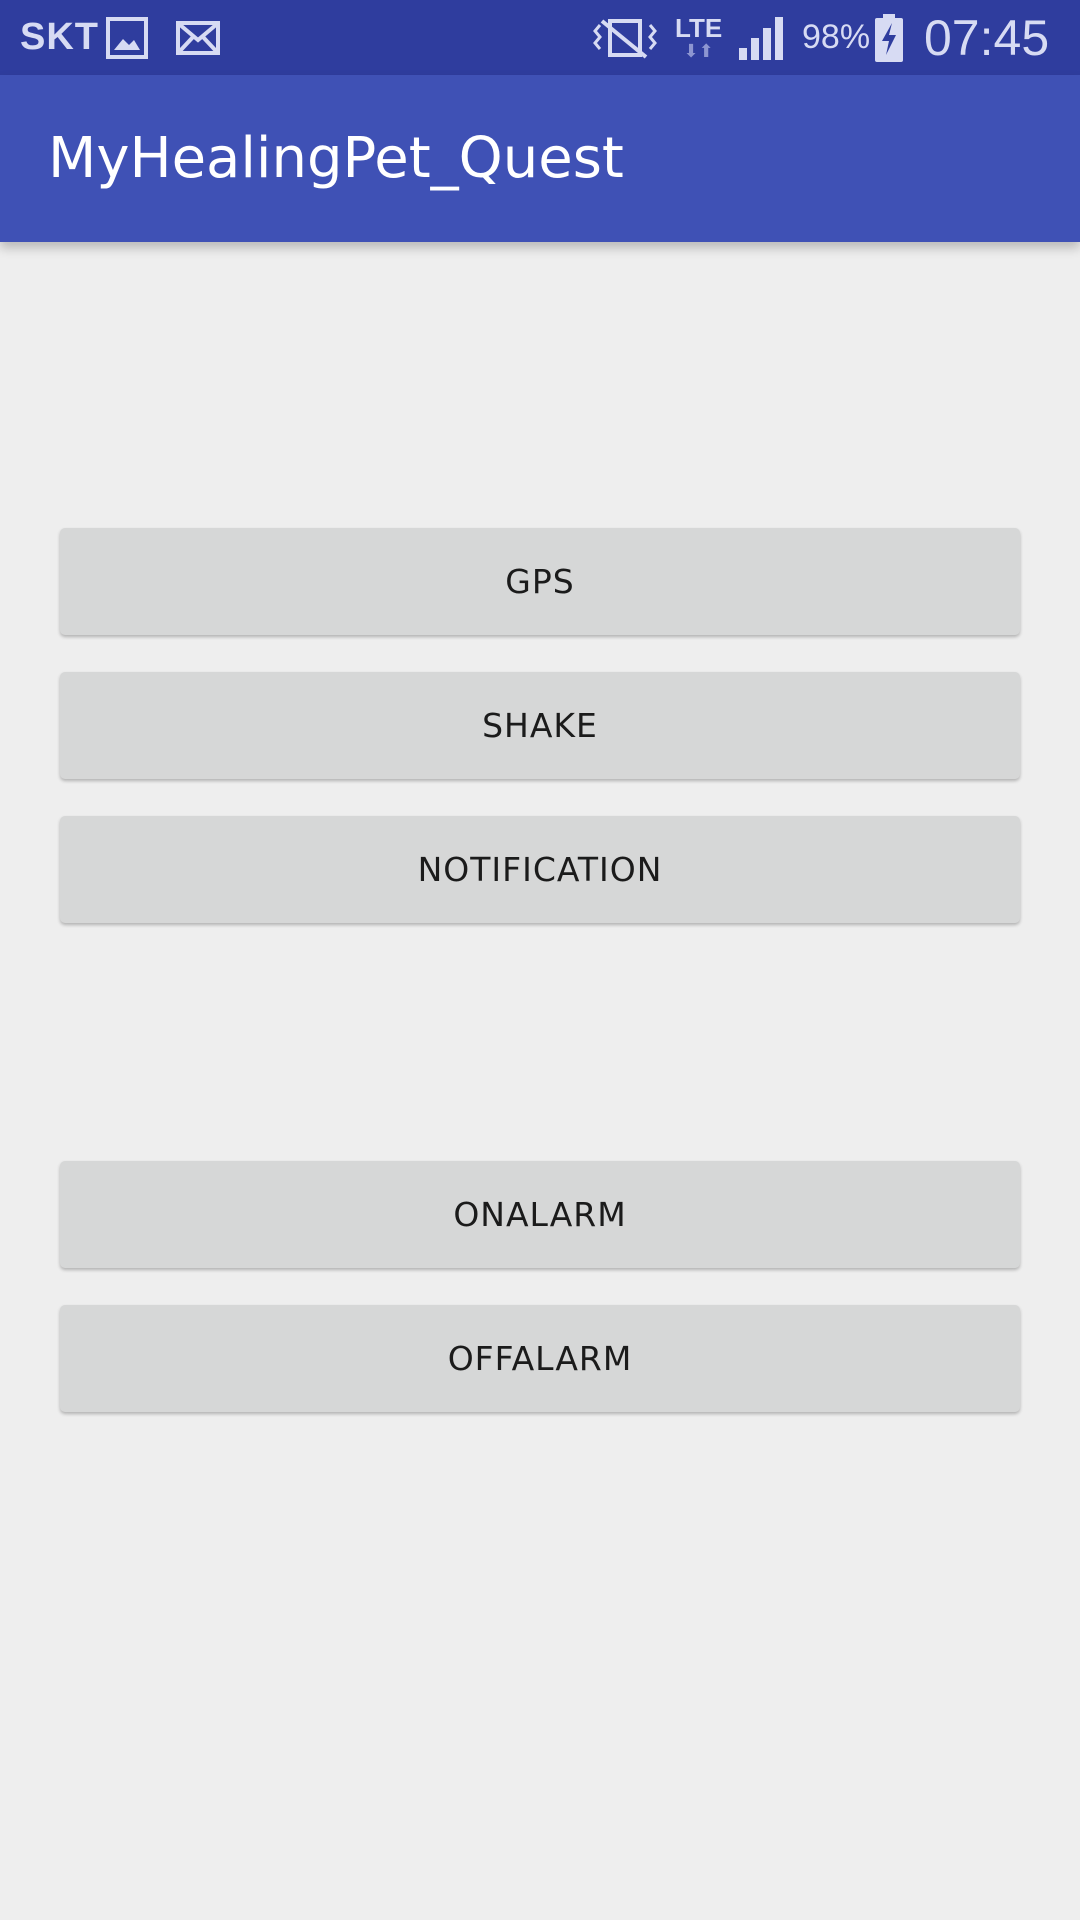 This screenshot has width=1080, height=1920. What do you see at coordinates (699, 27) in the screenshot?
I see `network-type-label: LTE` at bounding box center [699, 27].